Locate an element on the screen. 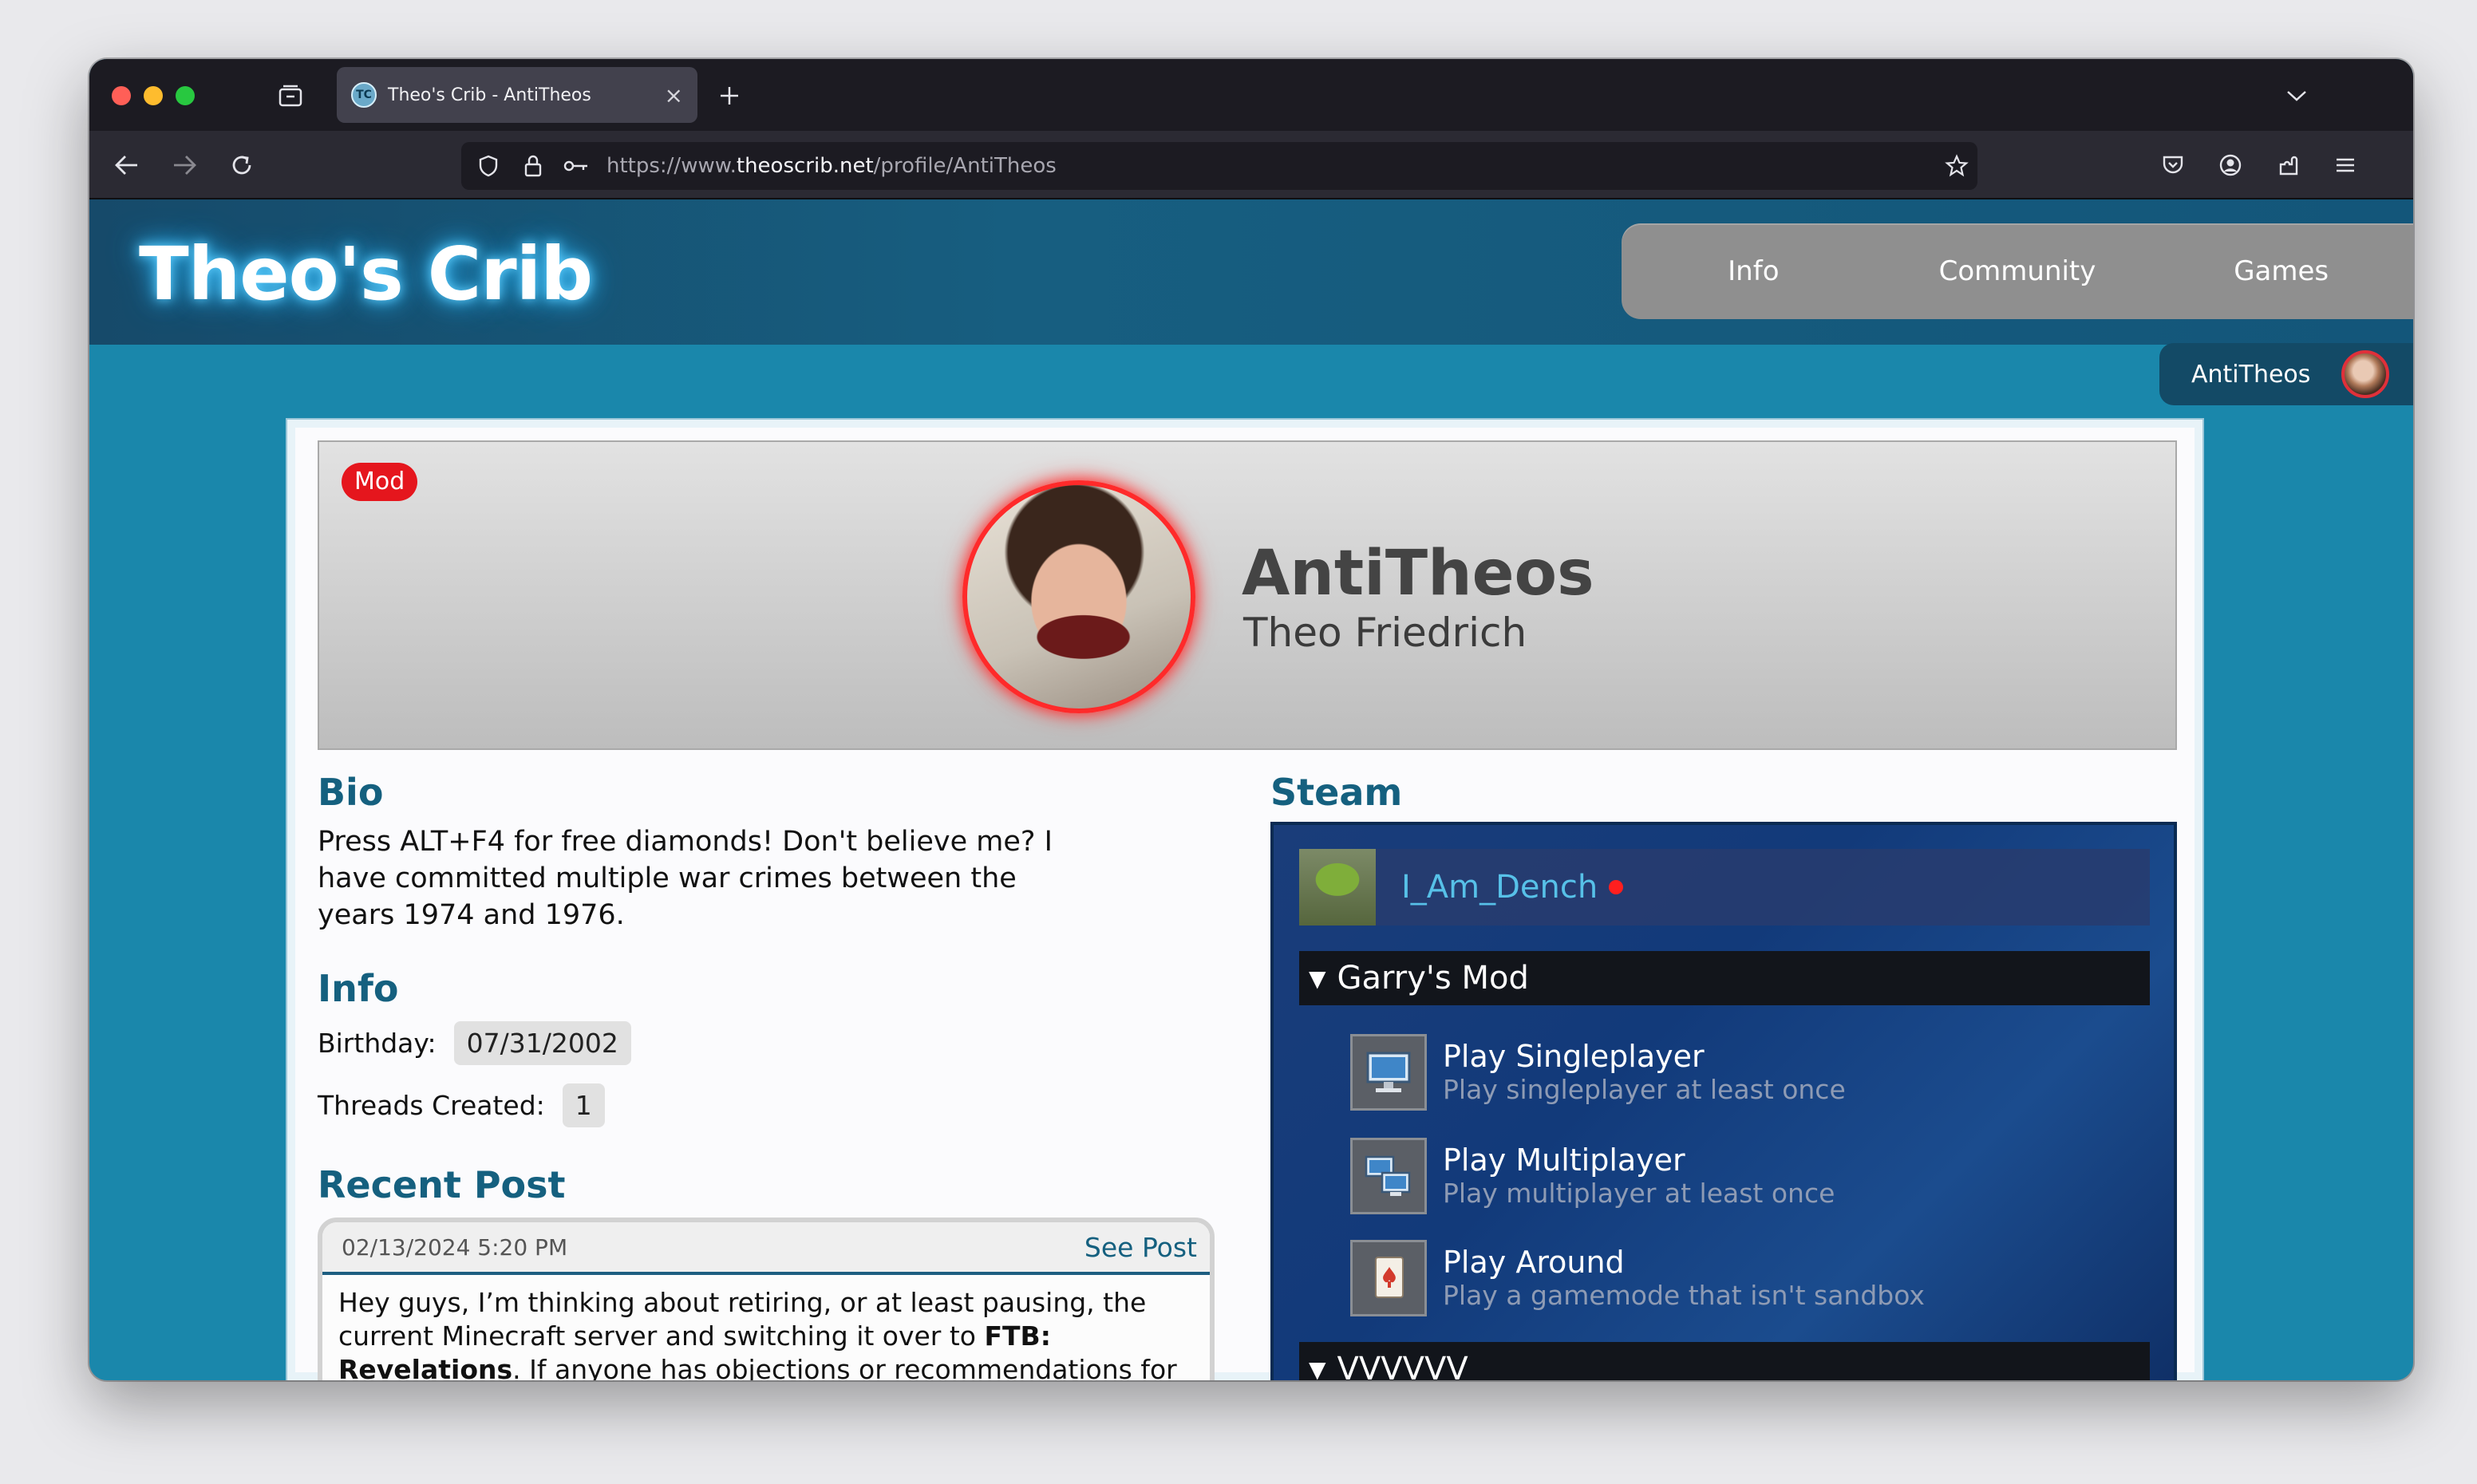 The width and height of the screenshot is (2477, 1484). nav-info-link: Info is located at coordinates (1754, 271).